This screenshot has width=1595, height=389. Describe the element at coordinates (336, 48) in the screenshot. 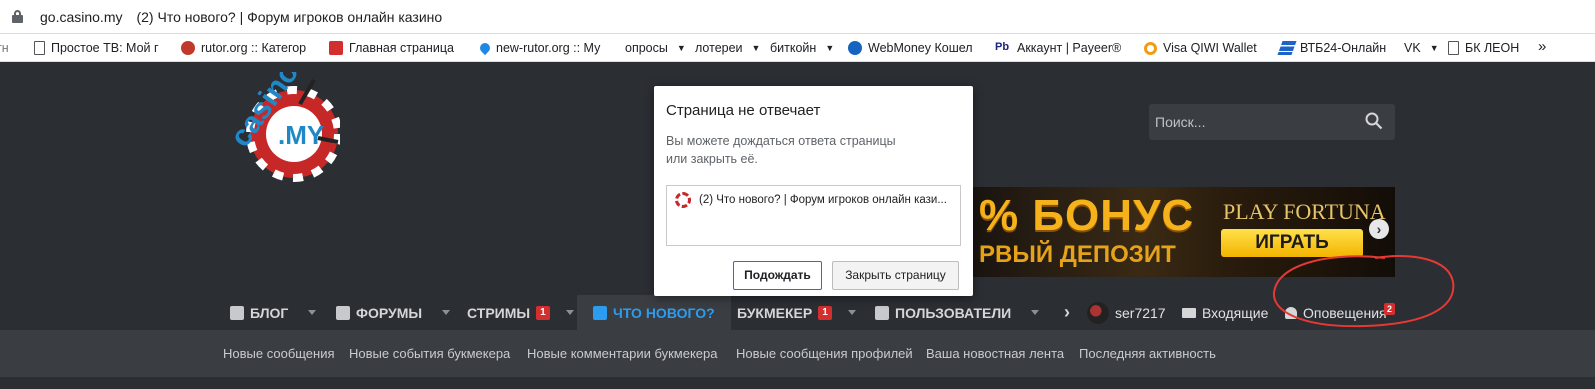

I see `red-square-icon` at that location.